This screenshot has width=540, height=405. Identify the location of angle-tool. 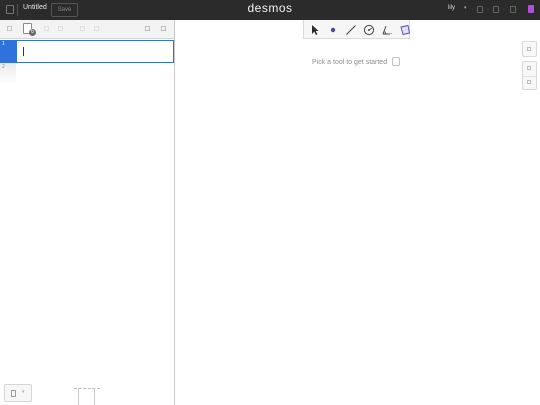
(387, 29).